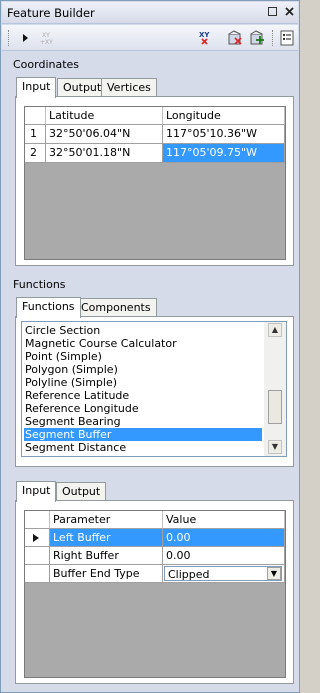 This screenshot has height=693, width=320. I want to click on parameter-name: Buffer End Type, so click(106, 574).